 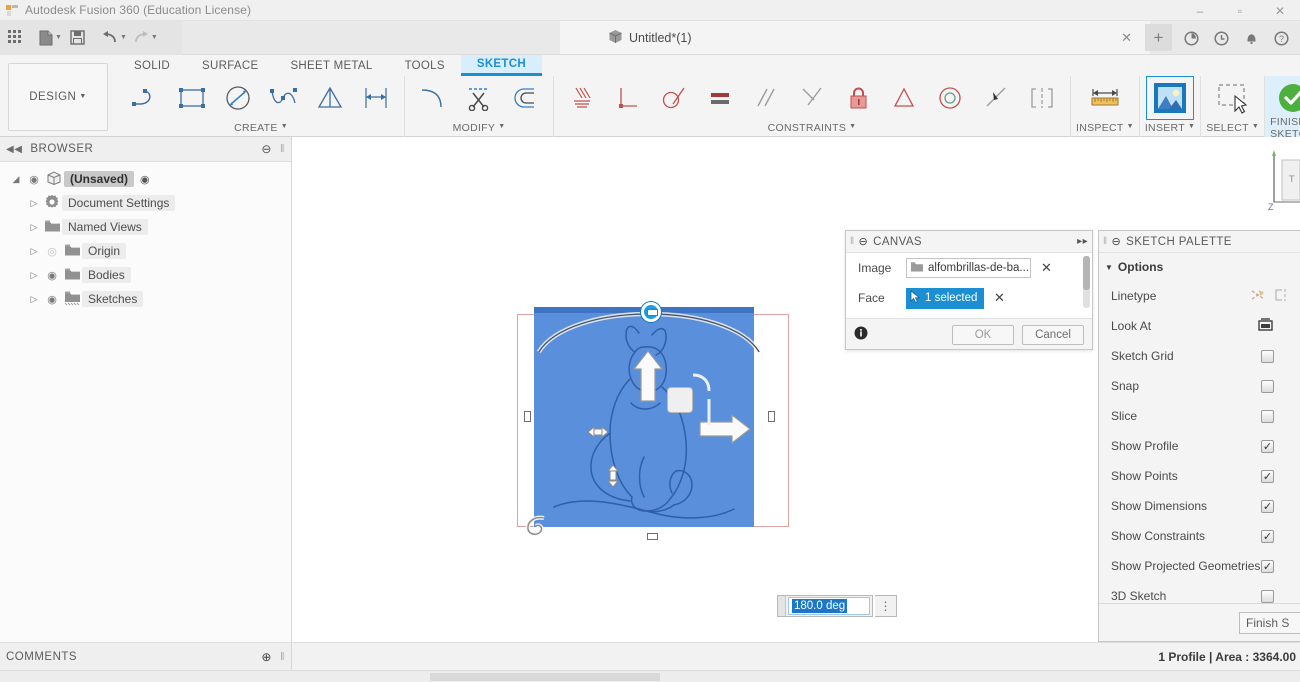 What do you see at coordinates (720, 98) in the screenshot?
I see `constraint-equal-icon` at bounding box center [720, 98].